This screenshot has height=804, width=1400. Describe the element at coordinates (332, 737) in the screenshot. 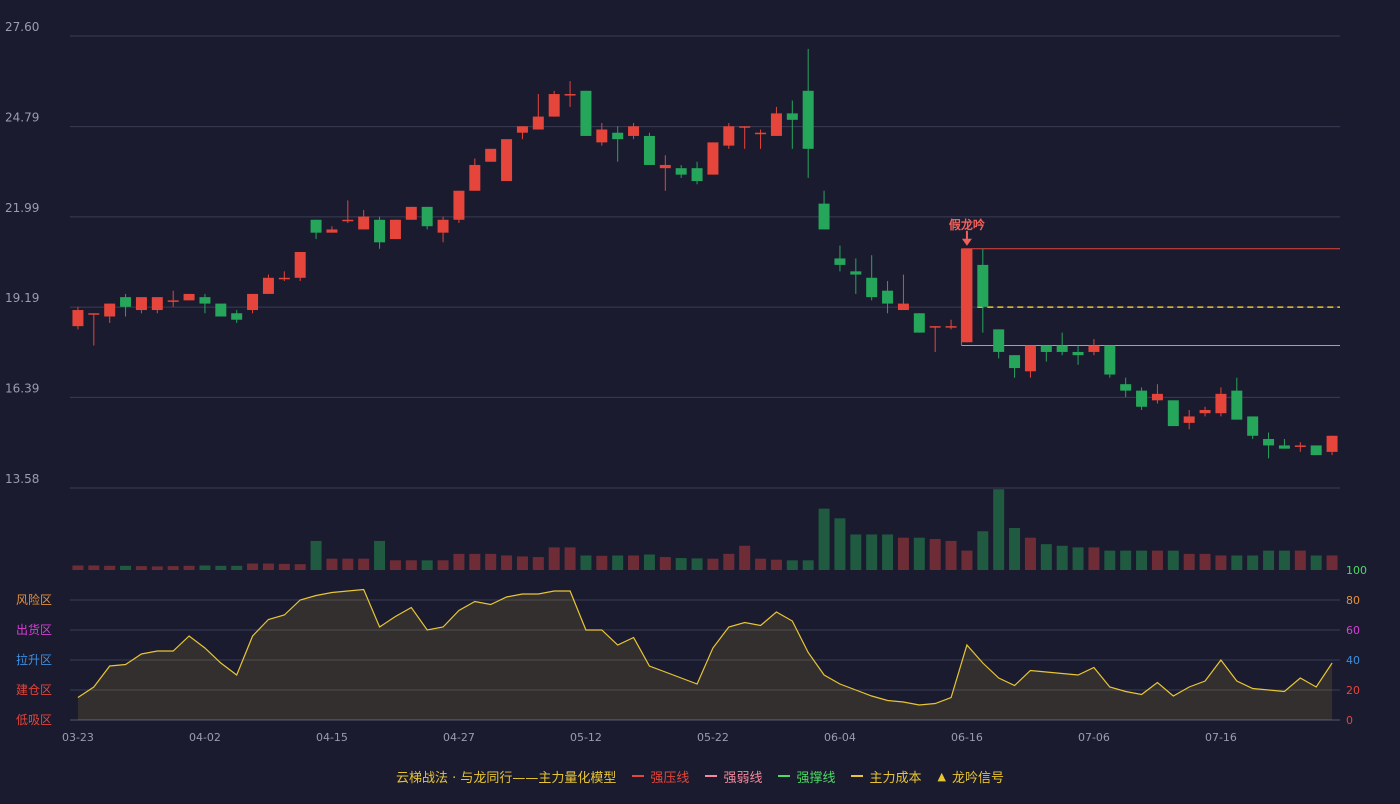

I see `x-tick-label: 04-15` at that location.